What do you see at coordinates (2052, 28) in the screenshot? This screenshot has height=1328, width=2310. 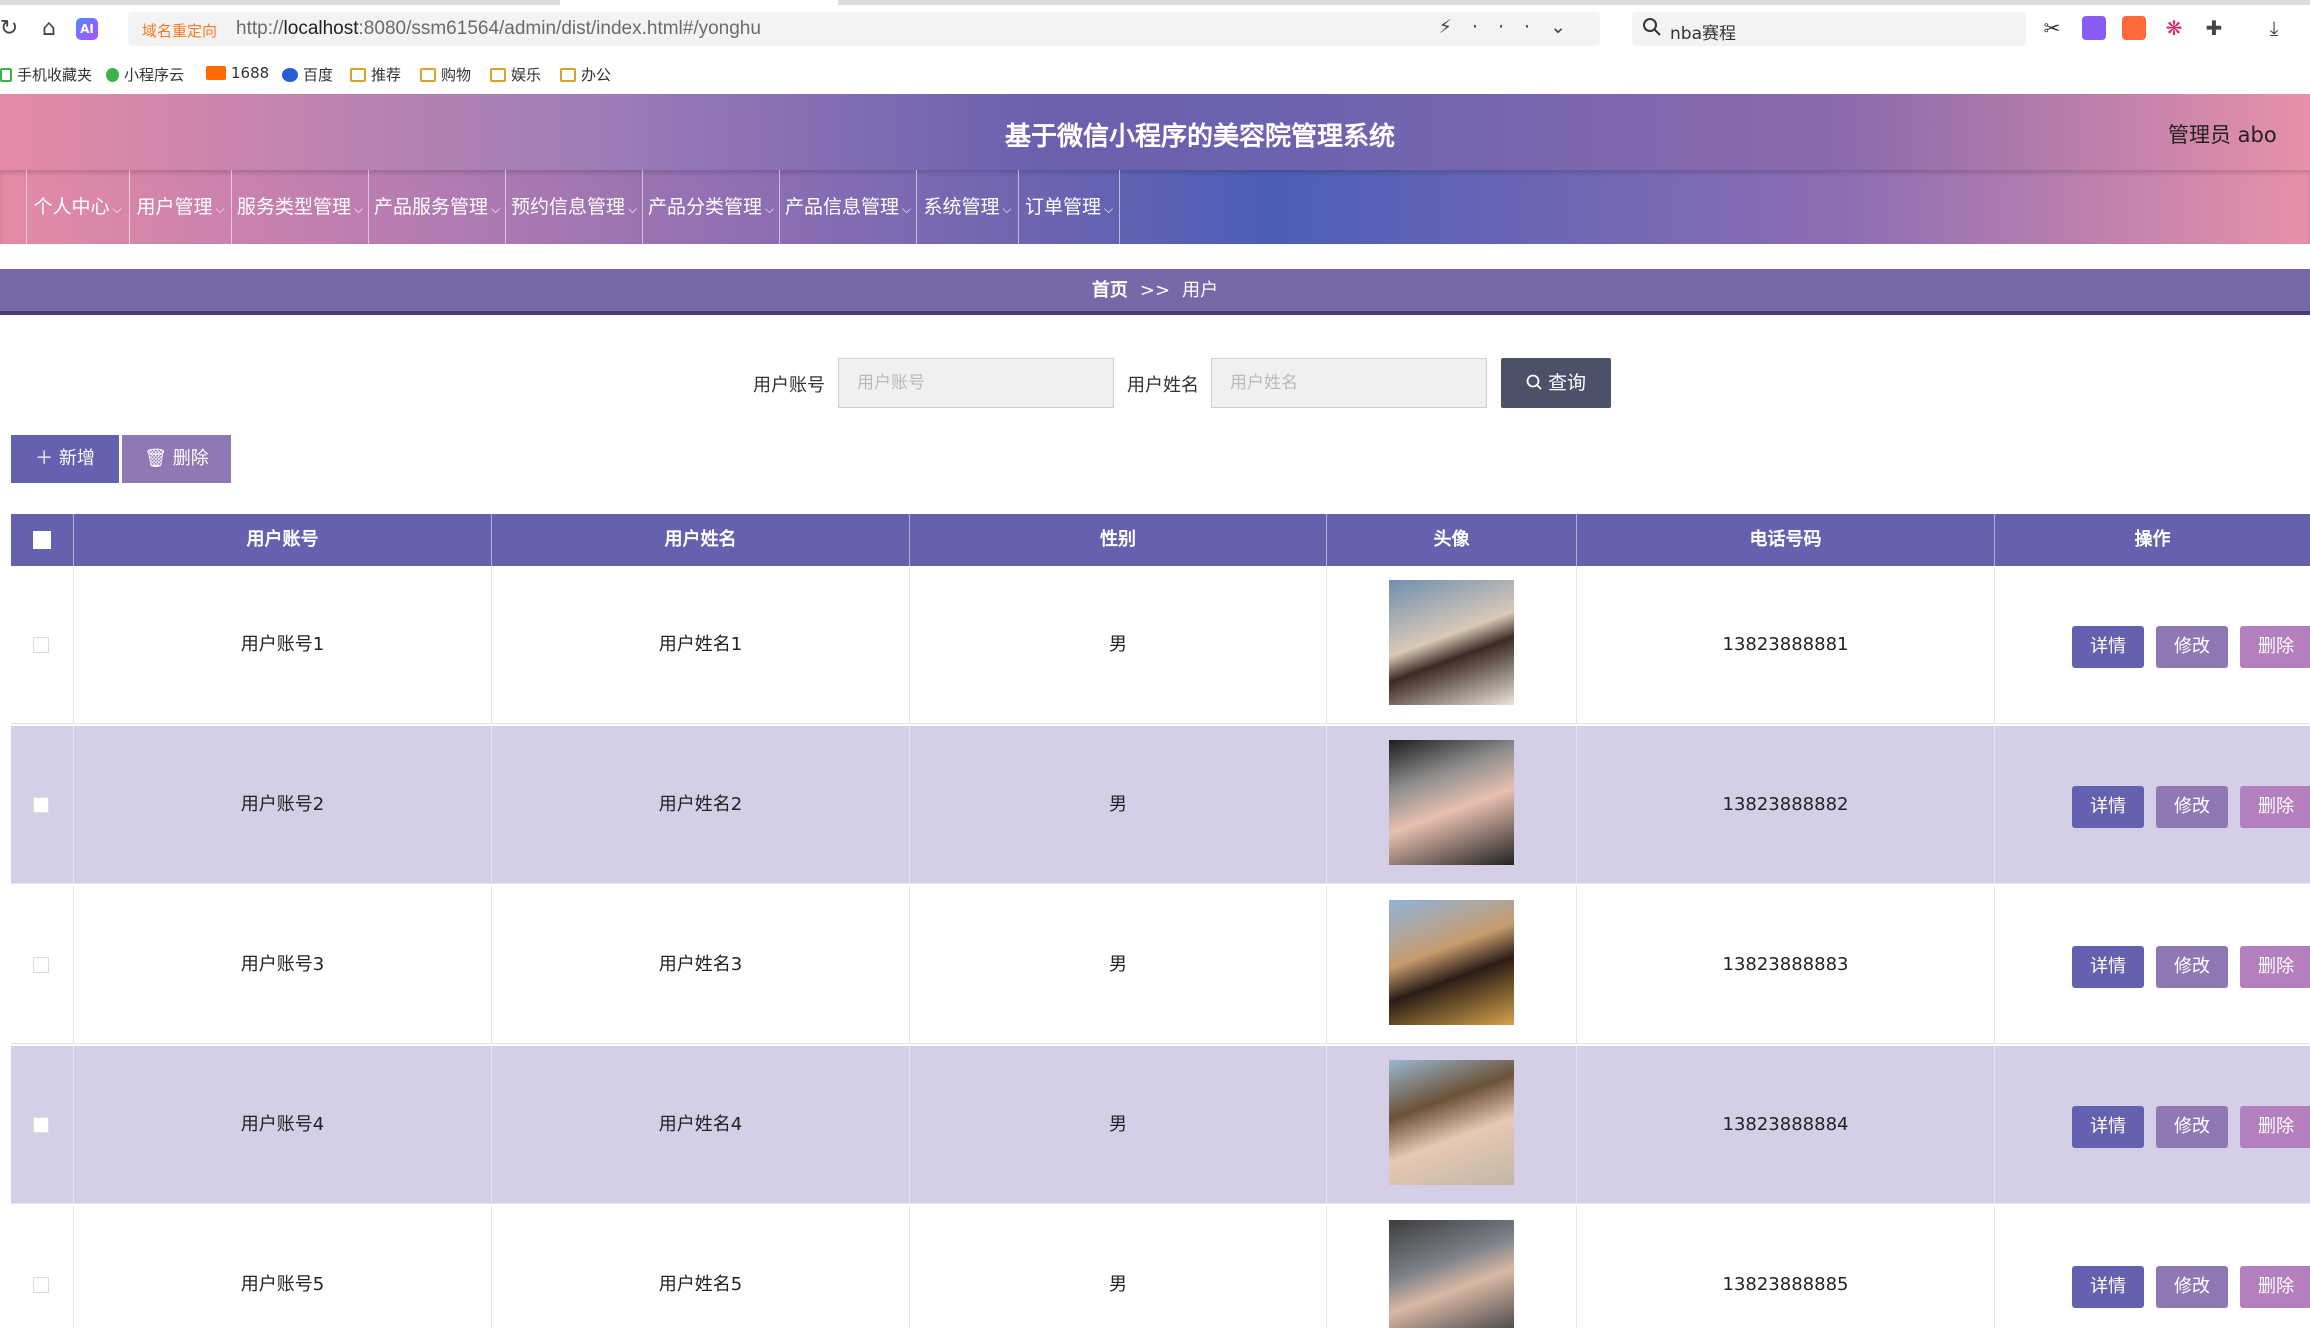 I see `scissors-icon: ✂` at bounding box center [2052, 28].